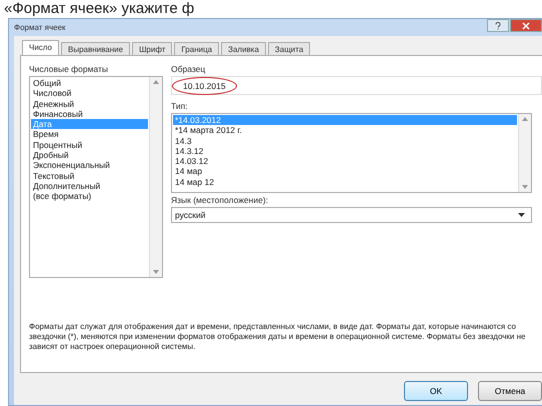  What do you see at coordinates (89, 114) in the screenshot?
I see `category-item: Финансовый` at bounding box center [89, 114].